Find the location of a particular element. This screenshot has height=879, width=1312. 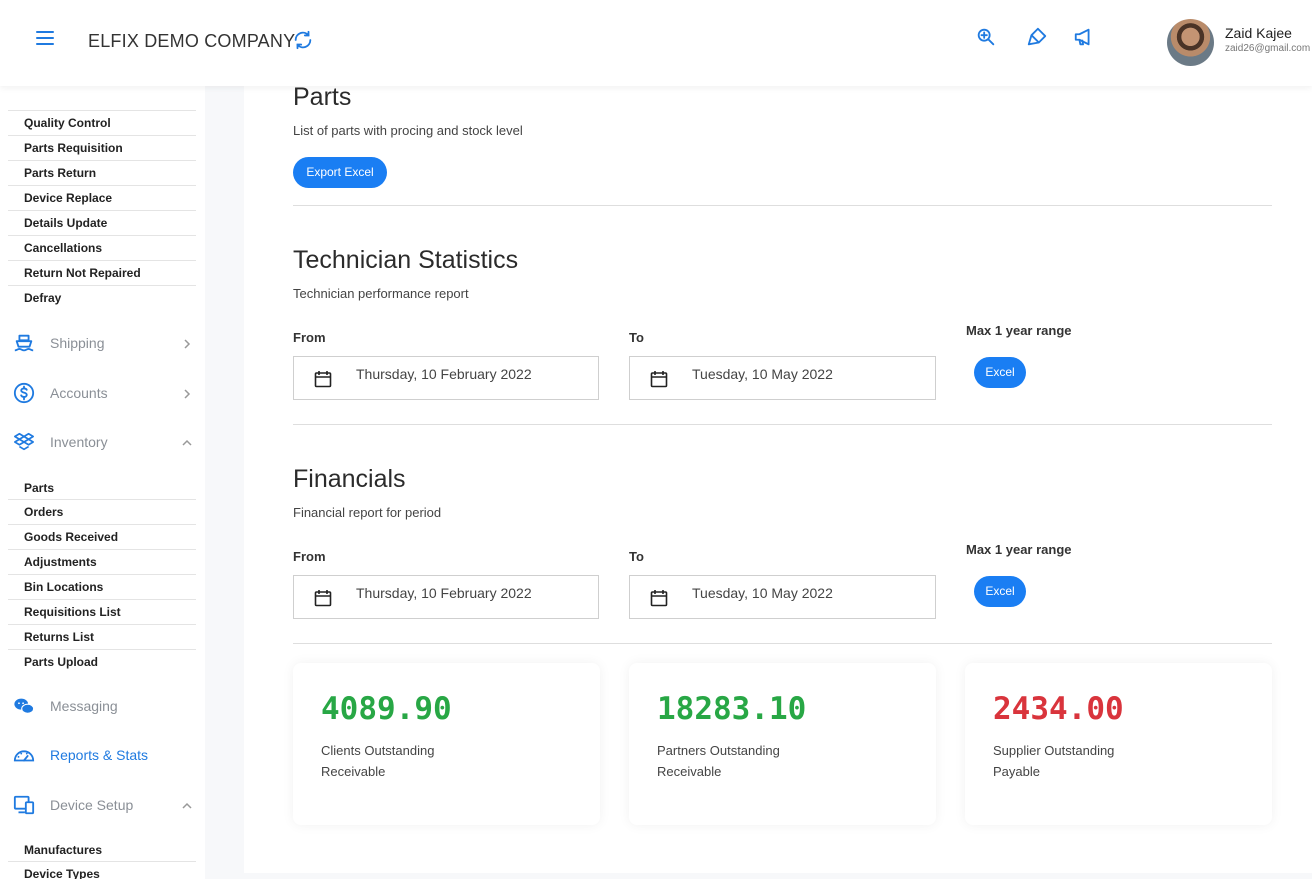

sidebar-menu-shipping: Shipping is located at coordinates (102, 343).